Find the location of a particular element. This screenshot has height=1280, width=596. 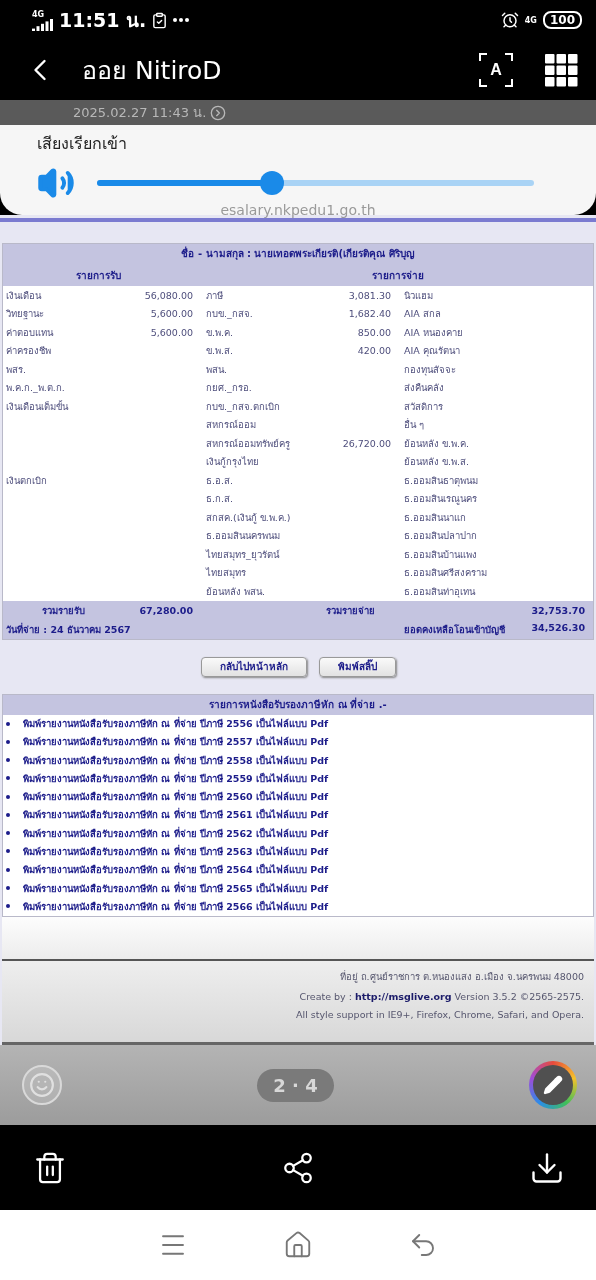

deduction-item: AIA สกล is located at coordinates (422, 314).